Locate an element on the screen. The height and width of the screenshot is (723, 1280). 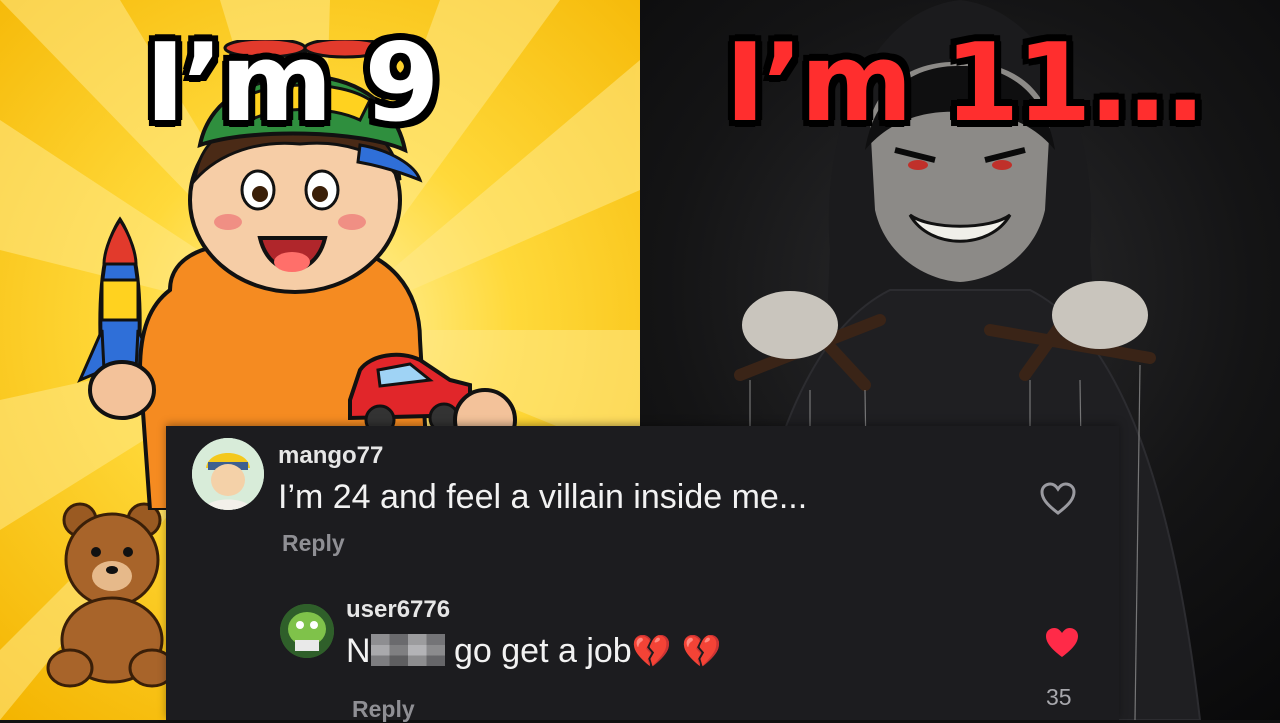
comment-text-prefix: N is located at coordinates (358, 651).